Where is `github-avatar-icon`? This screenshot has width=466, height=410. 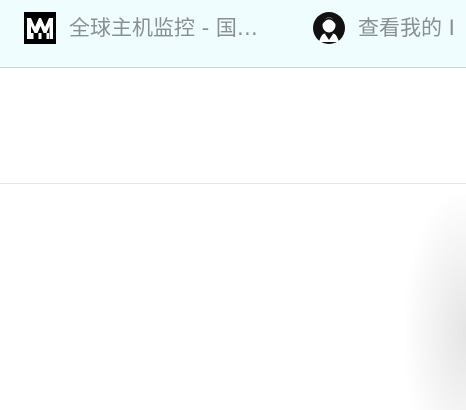 github-avatar-icon is located at coordinates (329, 28).